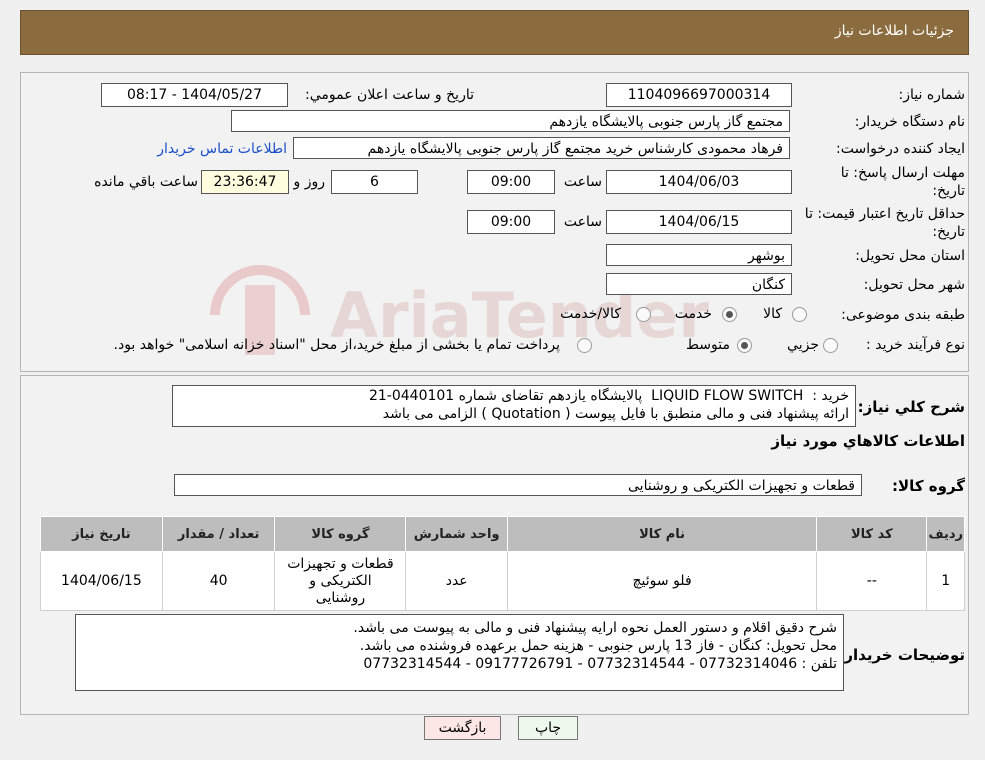 This screenshot has height=760, width=985. I want to click on buyer-label: نام دستگاه خريدار:, so click(909, 122).